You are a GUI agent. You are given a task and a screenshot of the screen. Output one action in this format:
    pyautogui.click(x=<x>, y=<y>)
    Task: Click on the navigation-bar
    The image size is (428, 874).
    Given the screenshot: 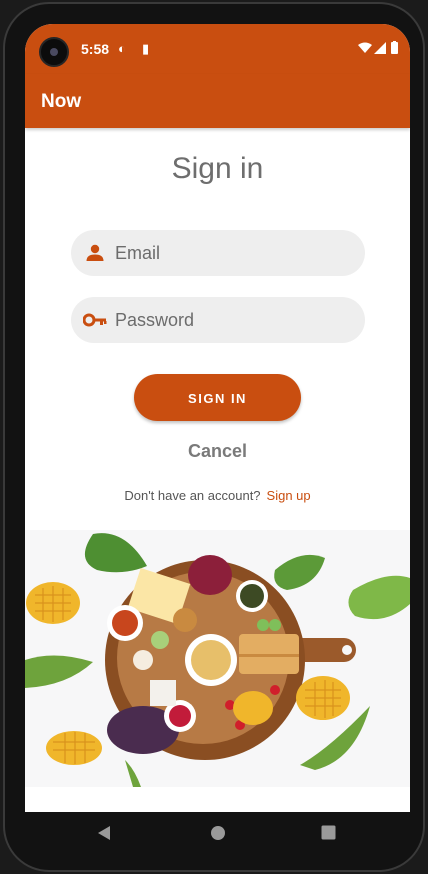 What is the action you would take?
    pyautogui.click(x=217, y=835)
    